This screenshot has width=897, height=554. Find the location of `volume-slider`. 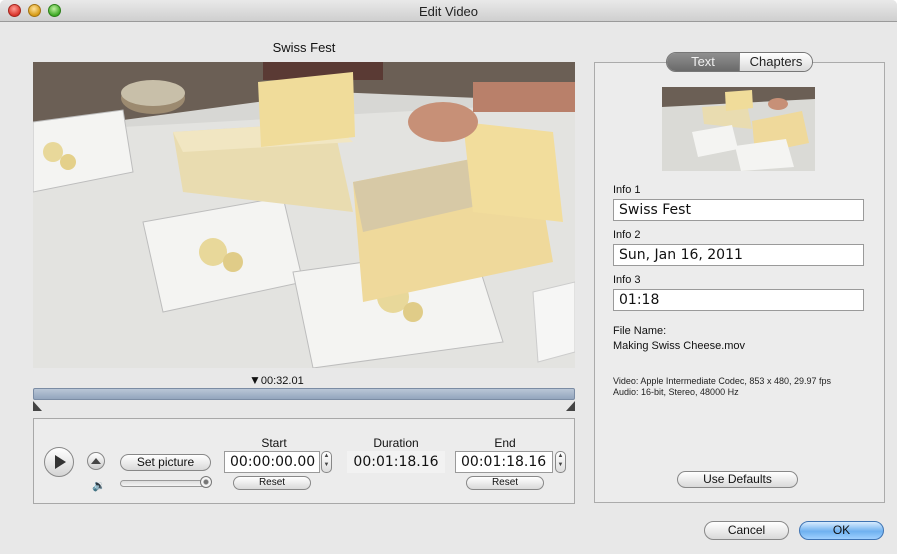

volume-slider is located at coordinates (165, 483).